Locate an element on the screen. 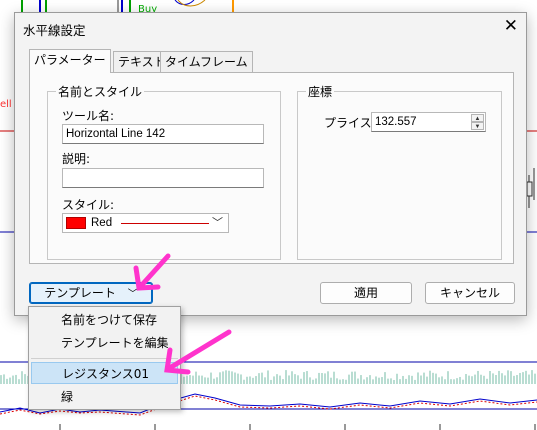 Image resolution: width=537 pixels, height=430 pixels. tab-parameters: パラメーター is located at coordinates (70, 61).